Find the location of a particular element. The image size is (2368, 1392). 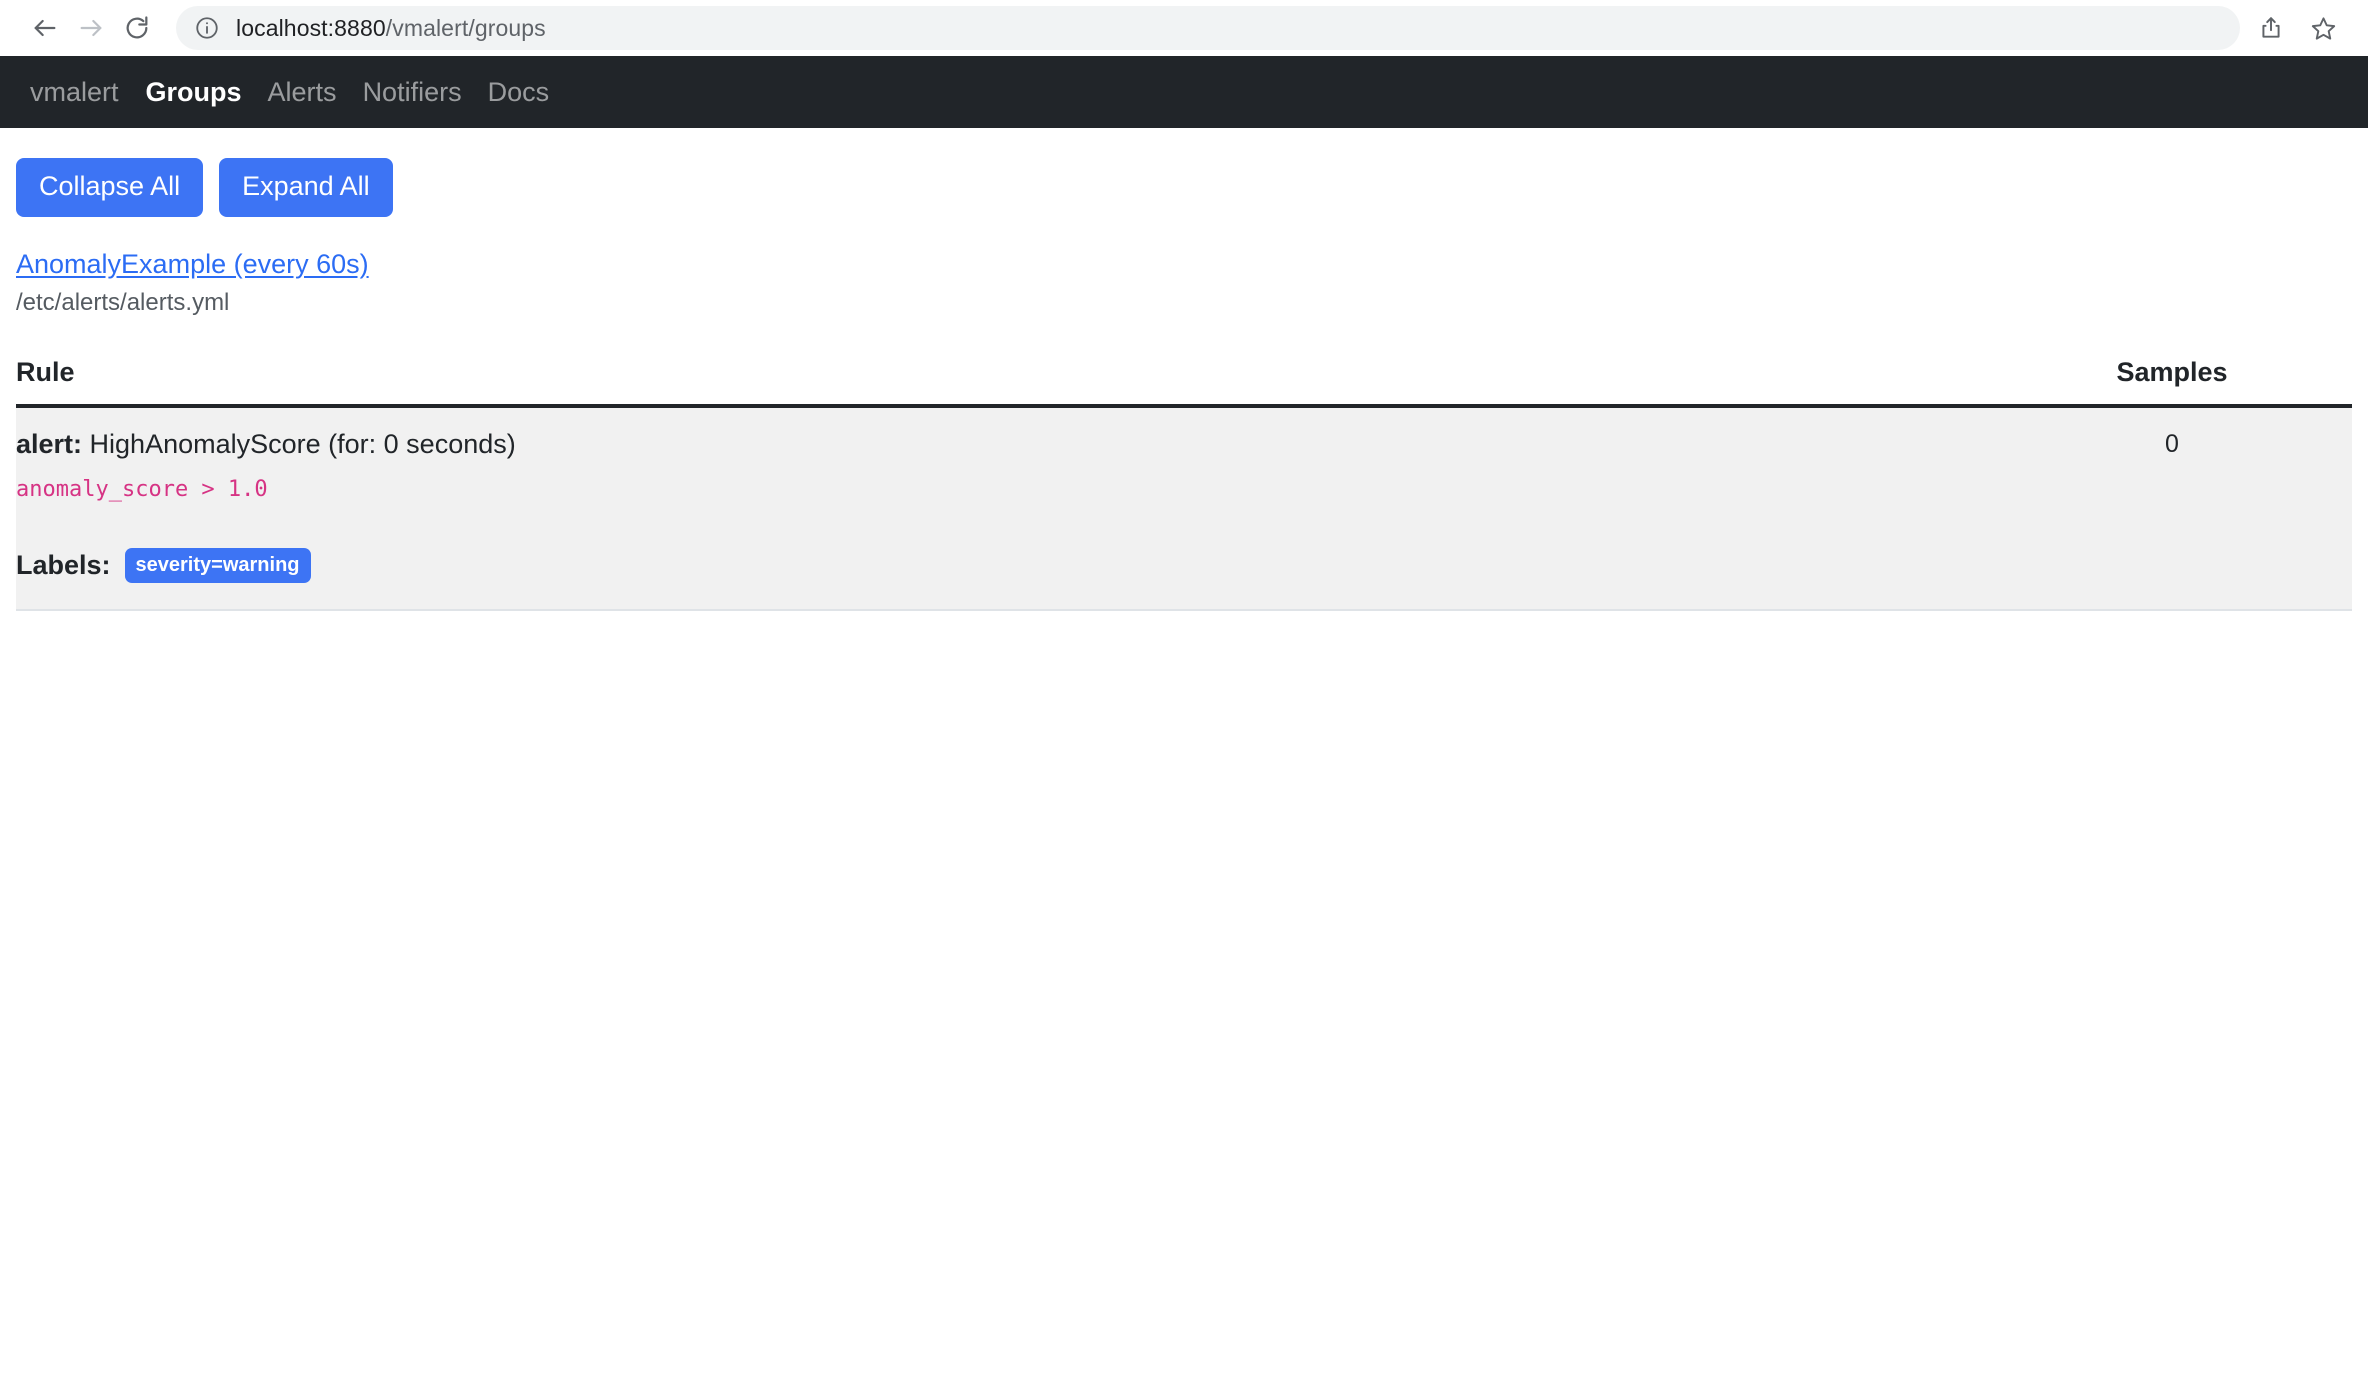

back-button is located at coordinates (45, 28).